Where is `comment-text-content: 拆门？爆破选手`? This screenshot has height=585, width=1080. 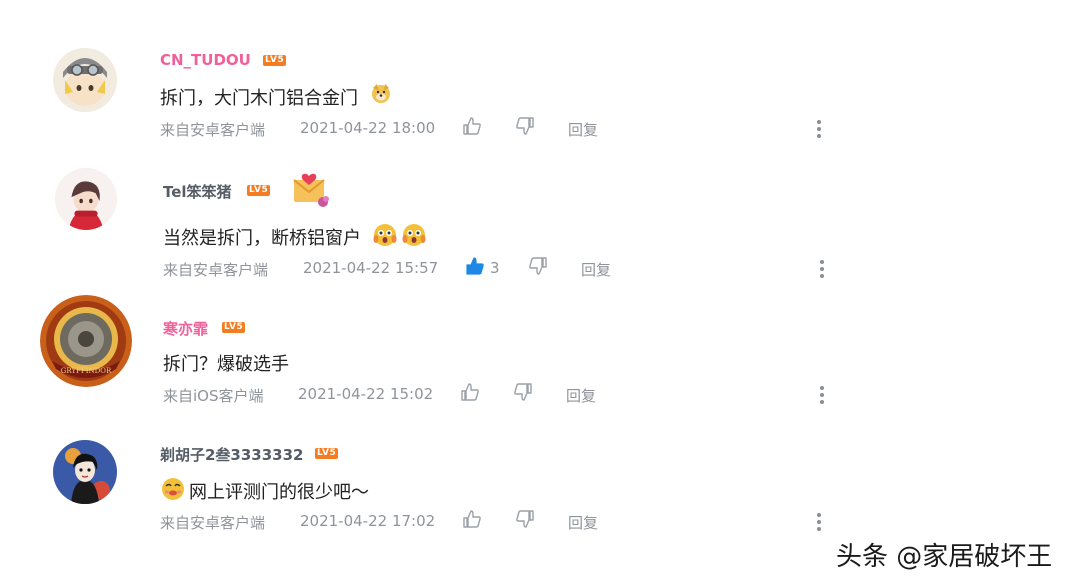 comment-text-content: 拆门？爆破选手 is located at coordinates (226, 364).